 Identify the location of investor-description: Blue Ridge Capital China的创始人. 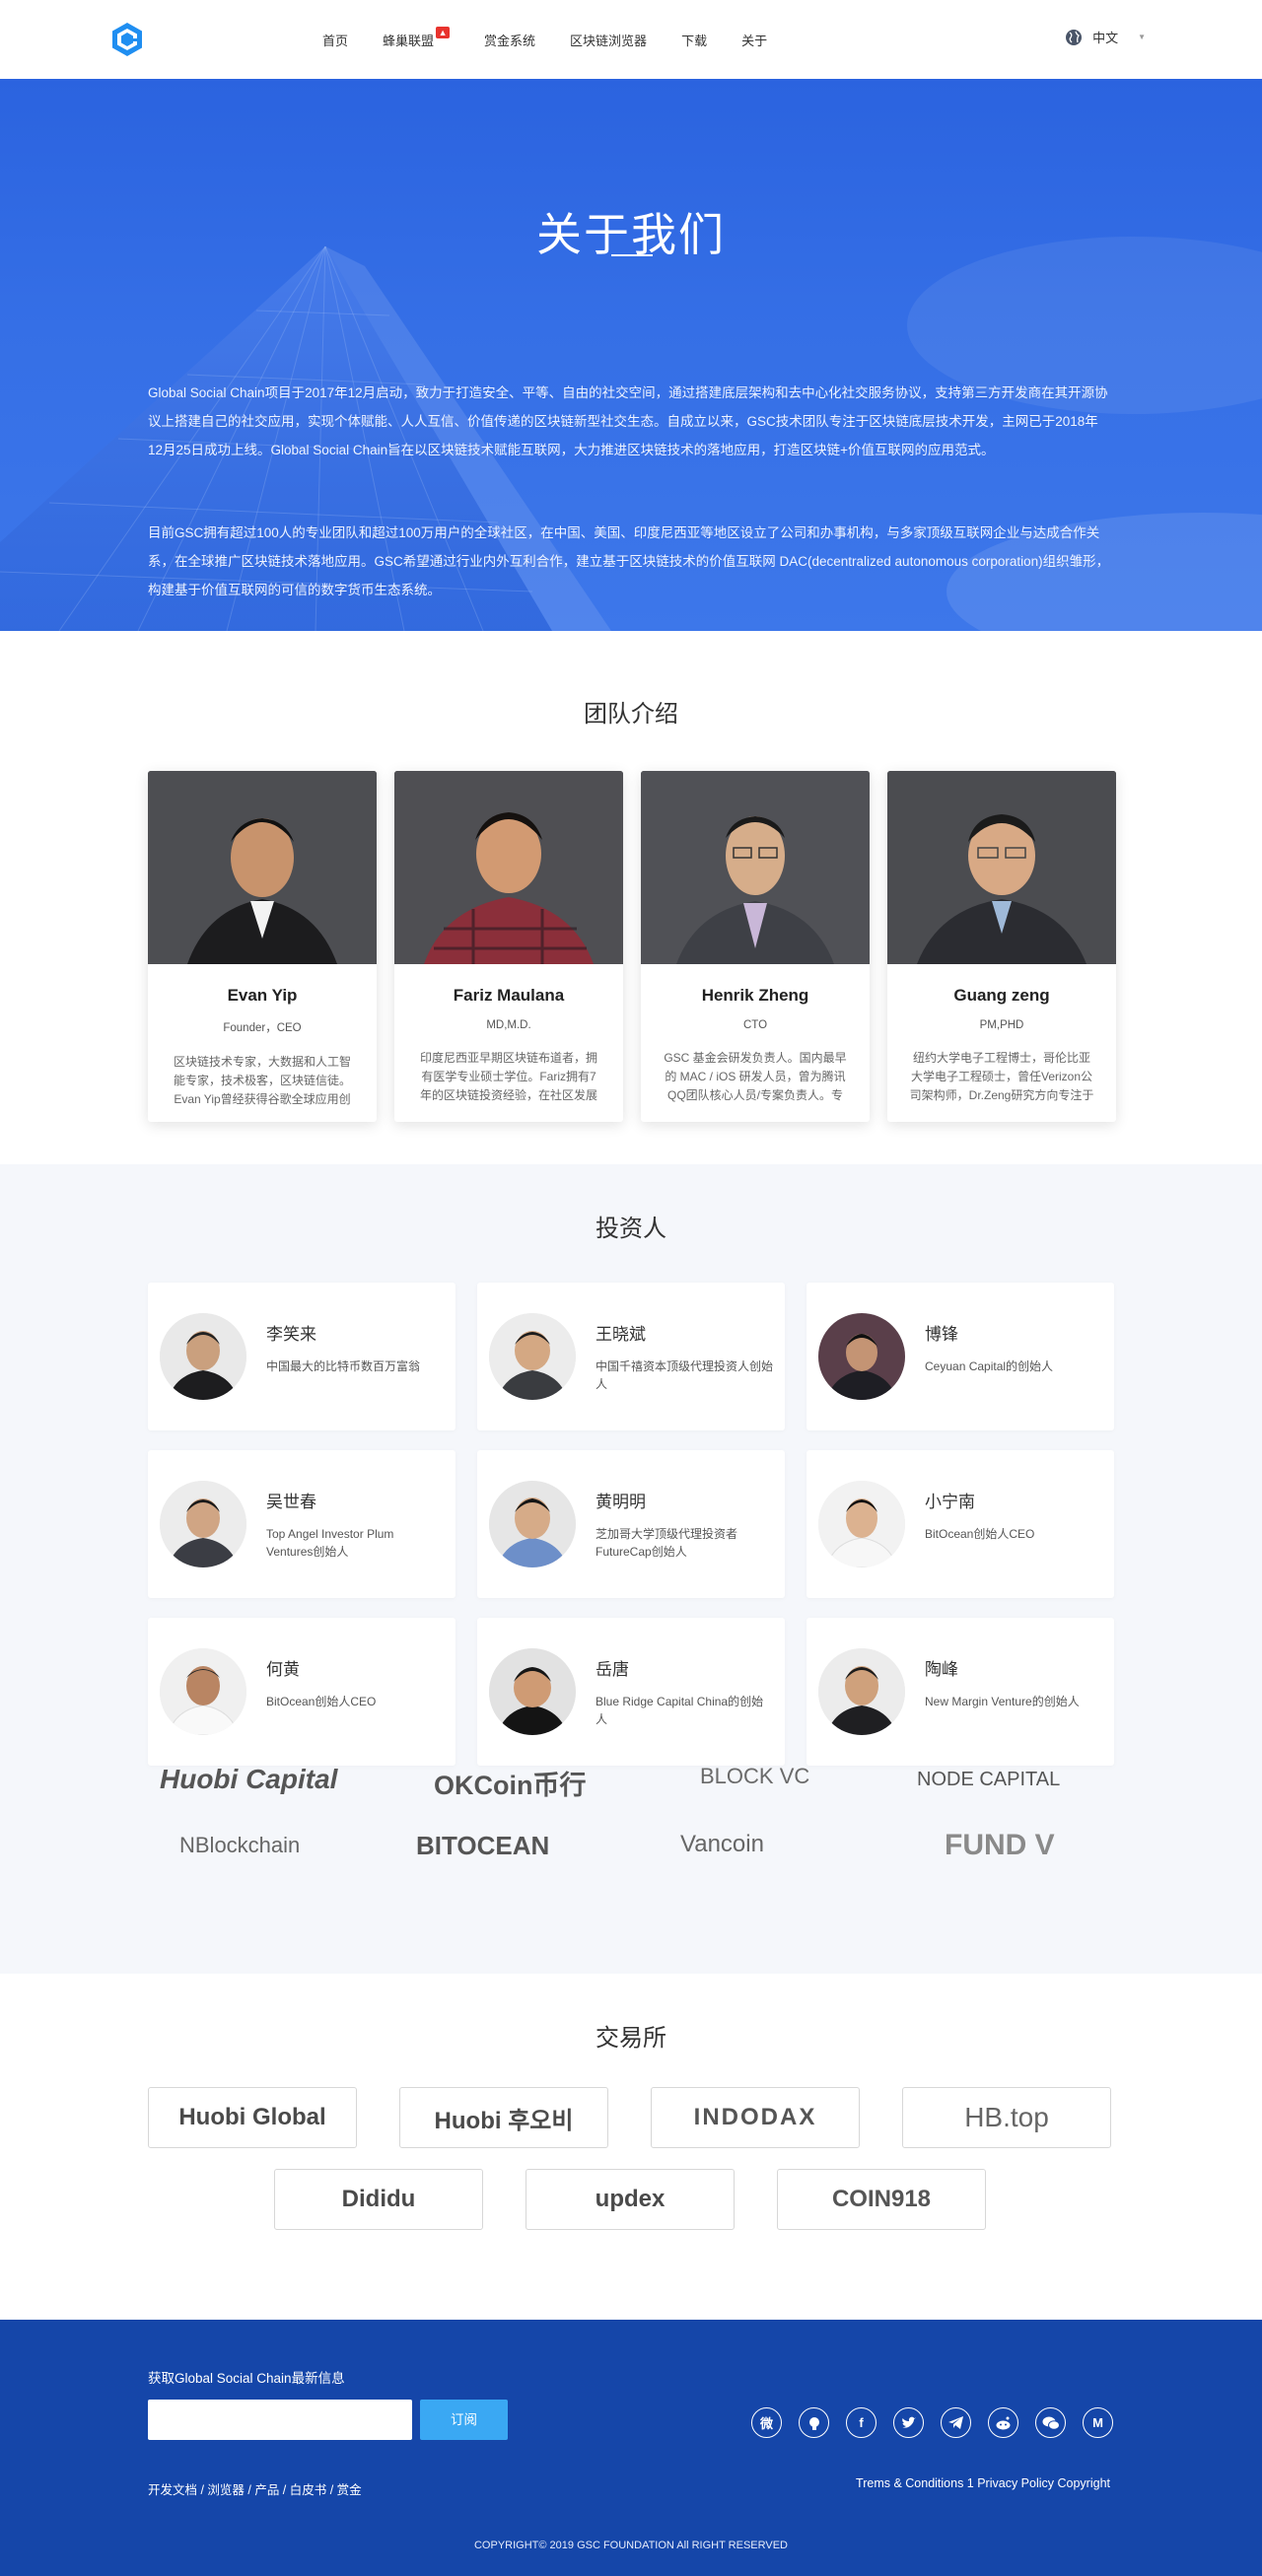
(680, 1711).